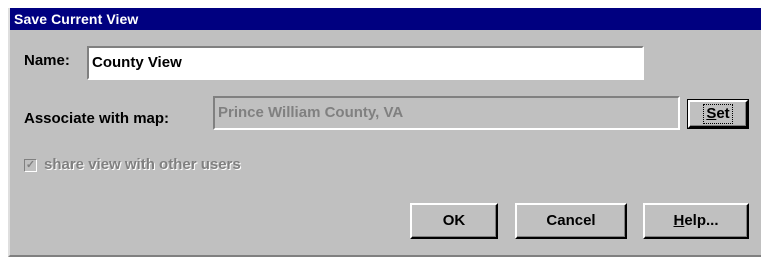  I want to click on share-view-checkbox: ✓, so click(30, 165).